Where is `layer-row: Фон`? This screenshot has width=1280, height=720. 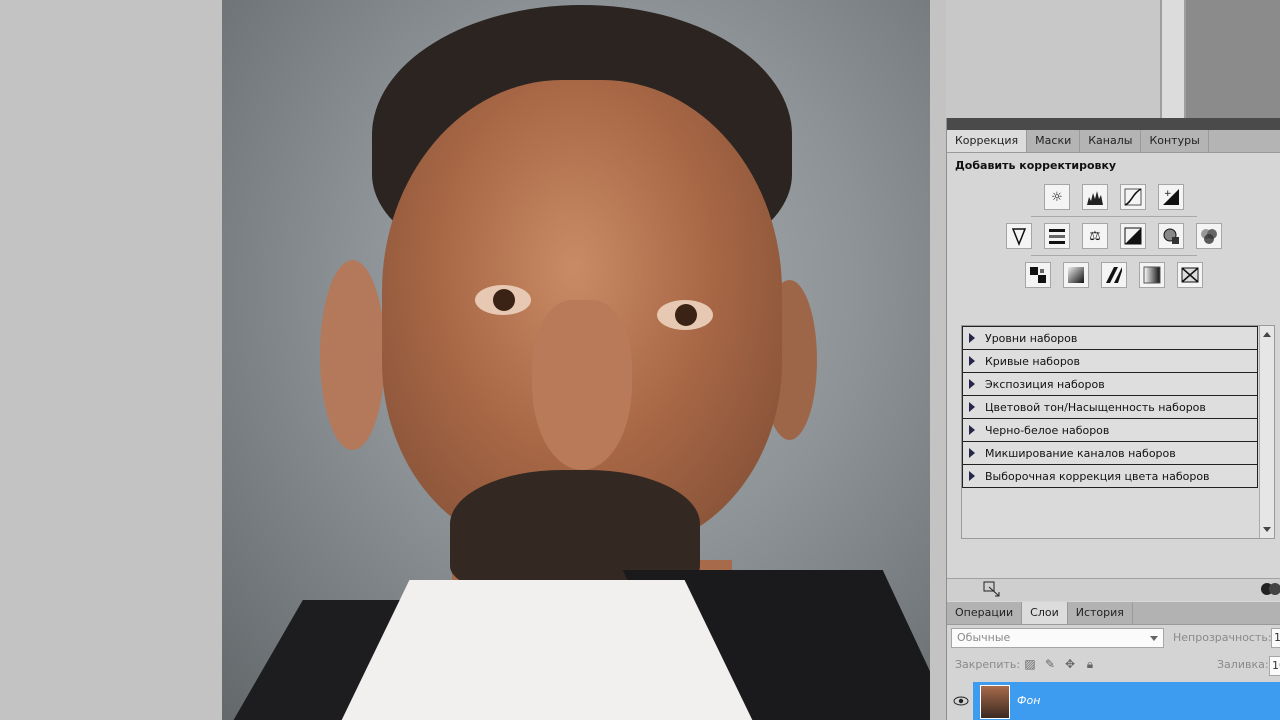 layer-row: Фон is located at coordinates (1113, 701).